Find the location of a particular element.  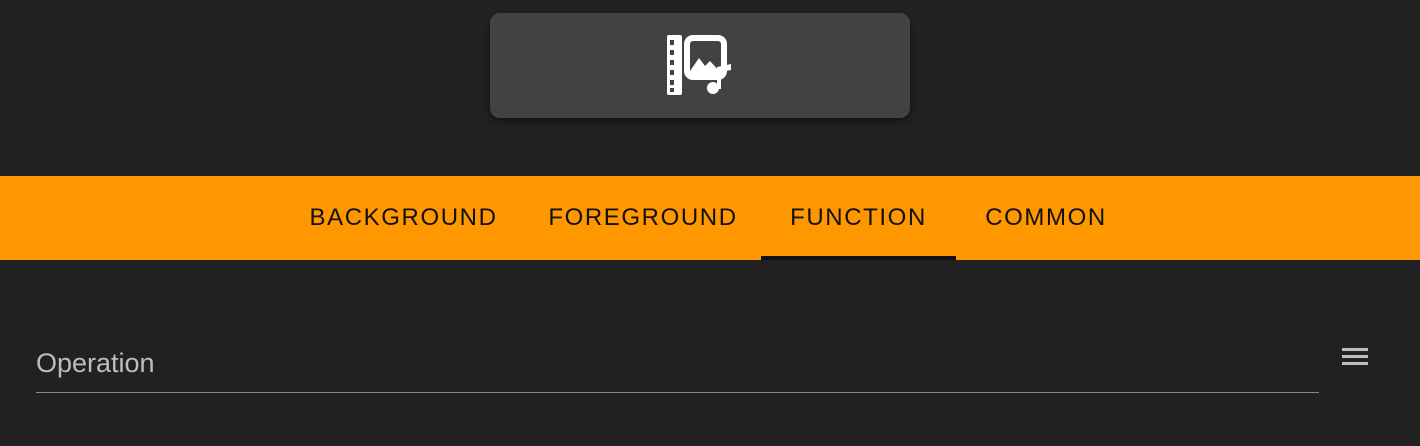

hamburger-menu-icon is located at coordinates (1355, 356).